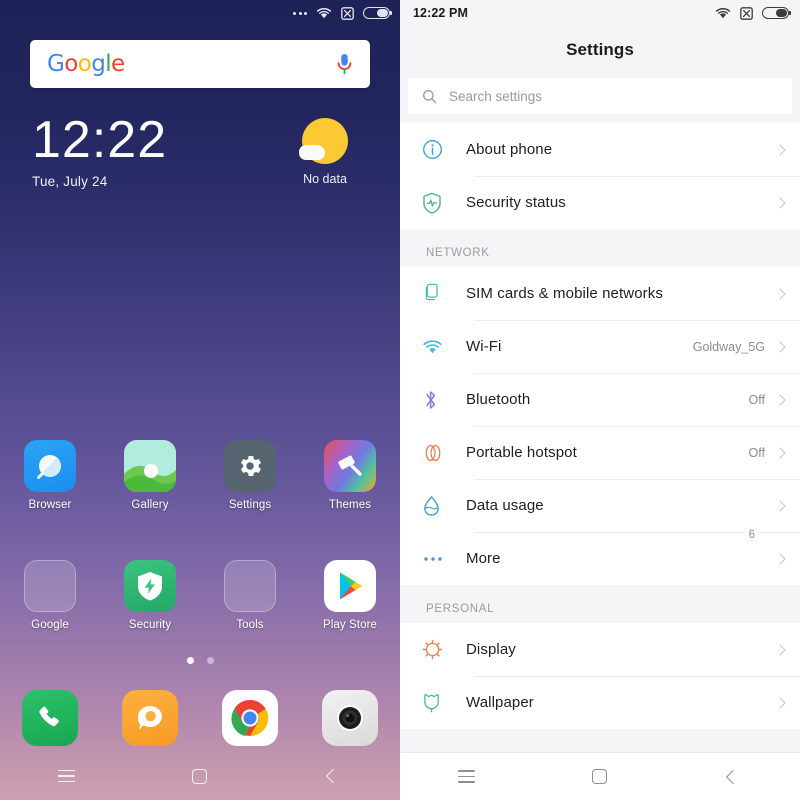 The height and width of the screenshot is (800, 800). I want to click on app-settings: Settings, so click(250, 475).